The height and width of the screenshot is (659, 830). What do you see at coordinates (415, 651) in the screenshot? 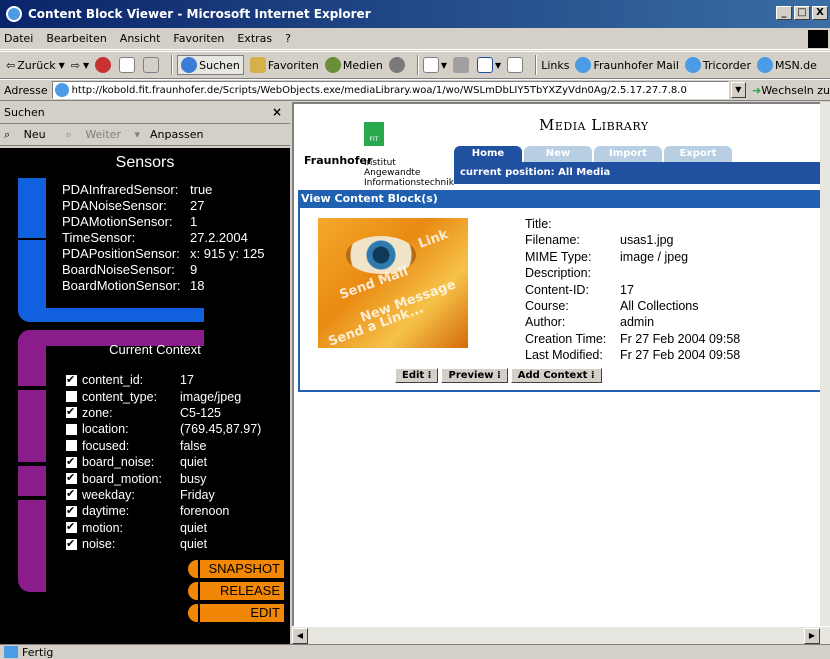
I see `status-bar: Fertig` at bounding box center [415, 651].